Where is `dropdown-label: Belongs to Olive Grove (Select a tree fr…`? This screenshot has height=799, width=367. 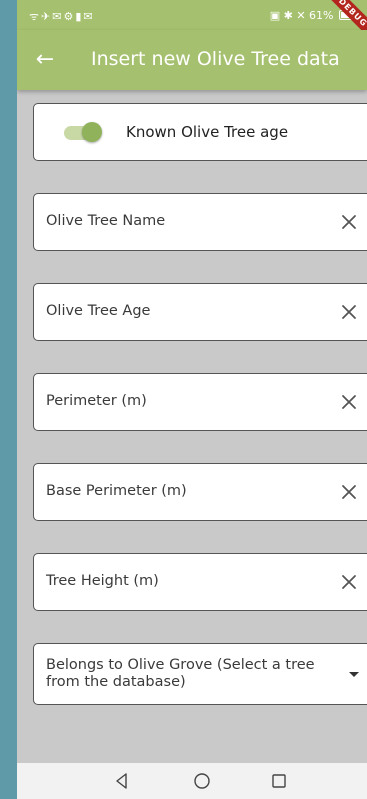 dropdown-label: Belongs to Olive Grove (Select a tree fr… is located at coordinates (180, 673).